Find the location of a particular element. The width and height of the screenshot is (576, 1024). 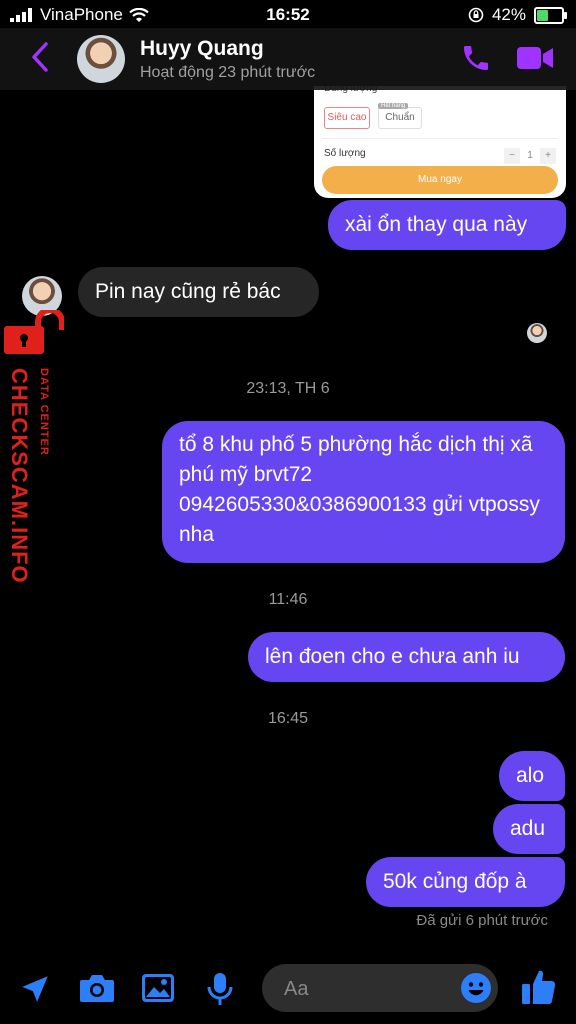

timestamp: 11:46 is located at coordinates (288, 599).